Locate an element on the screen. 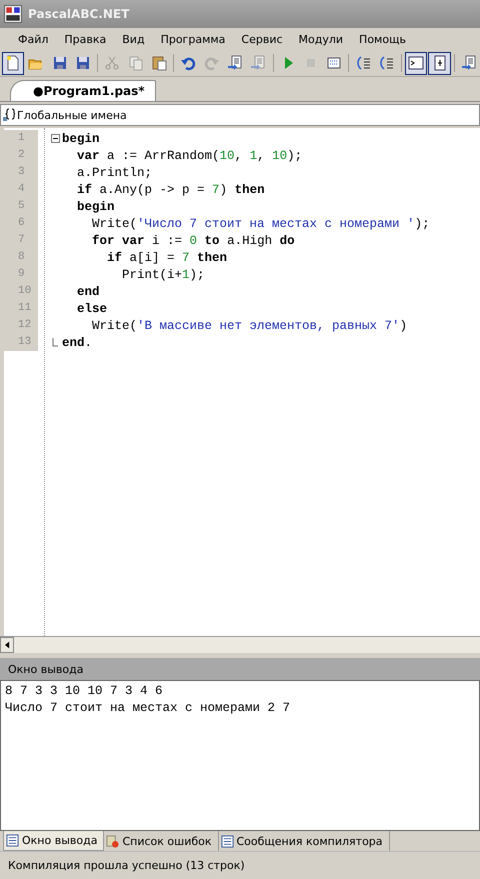 This screenshot has height=879, width=480. collapse-icon is located at coordinates (55, 138).